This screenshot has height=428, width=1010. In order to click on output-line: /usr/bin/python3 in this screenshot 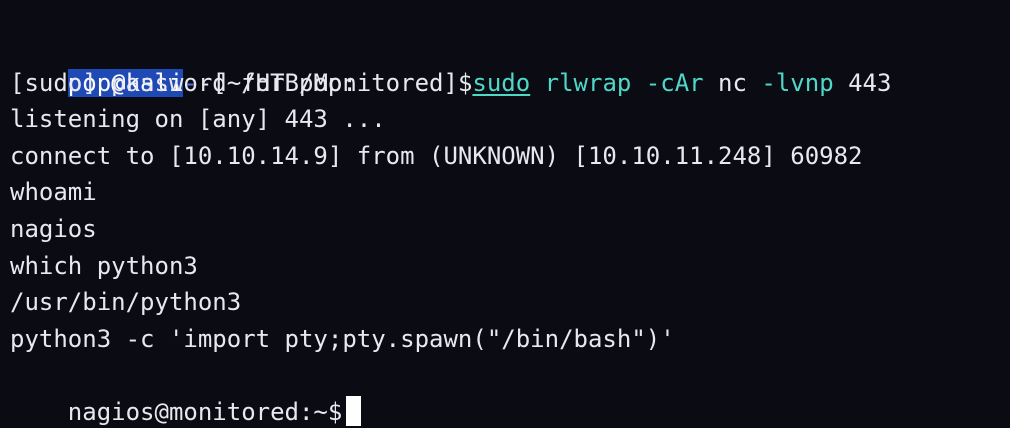, I will do `click(126, 302)`.